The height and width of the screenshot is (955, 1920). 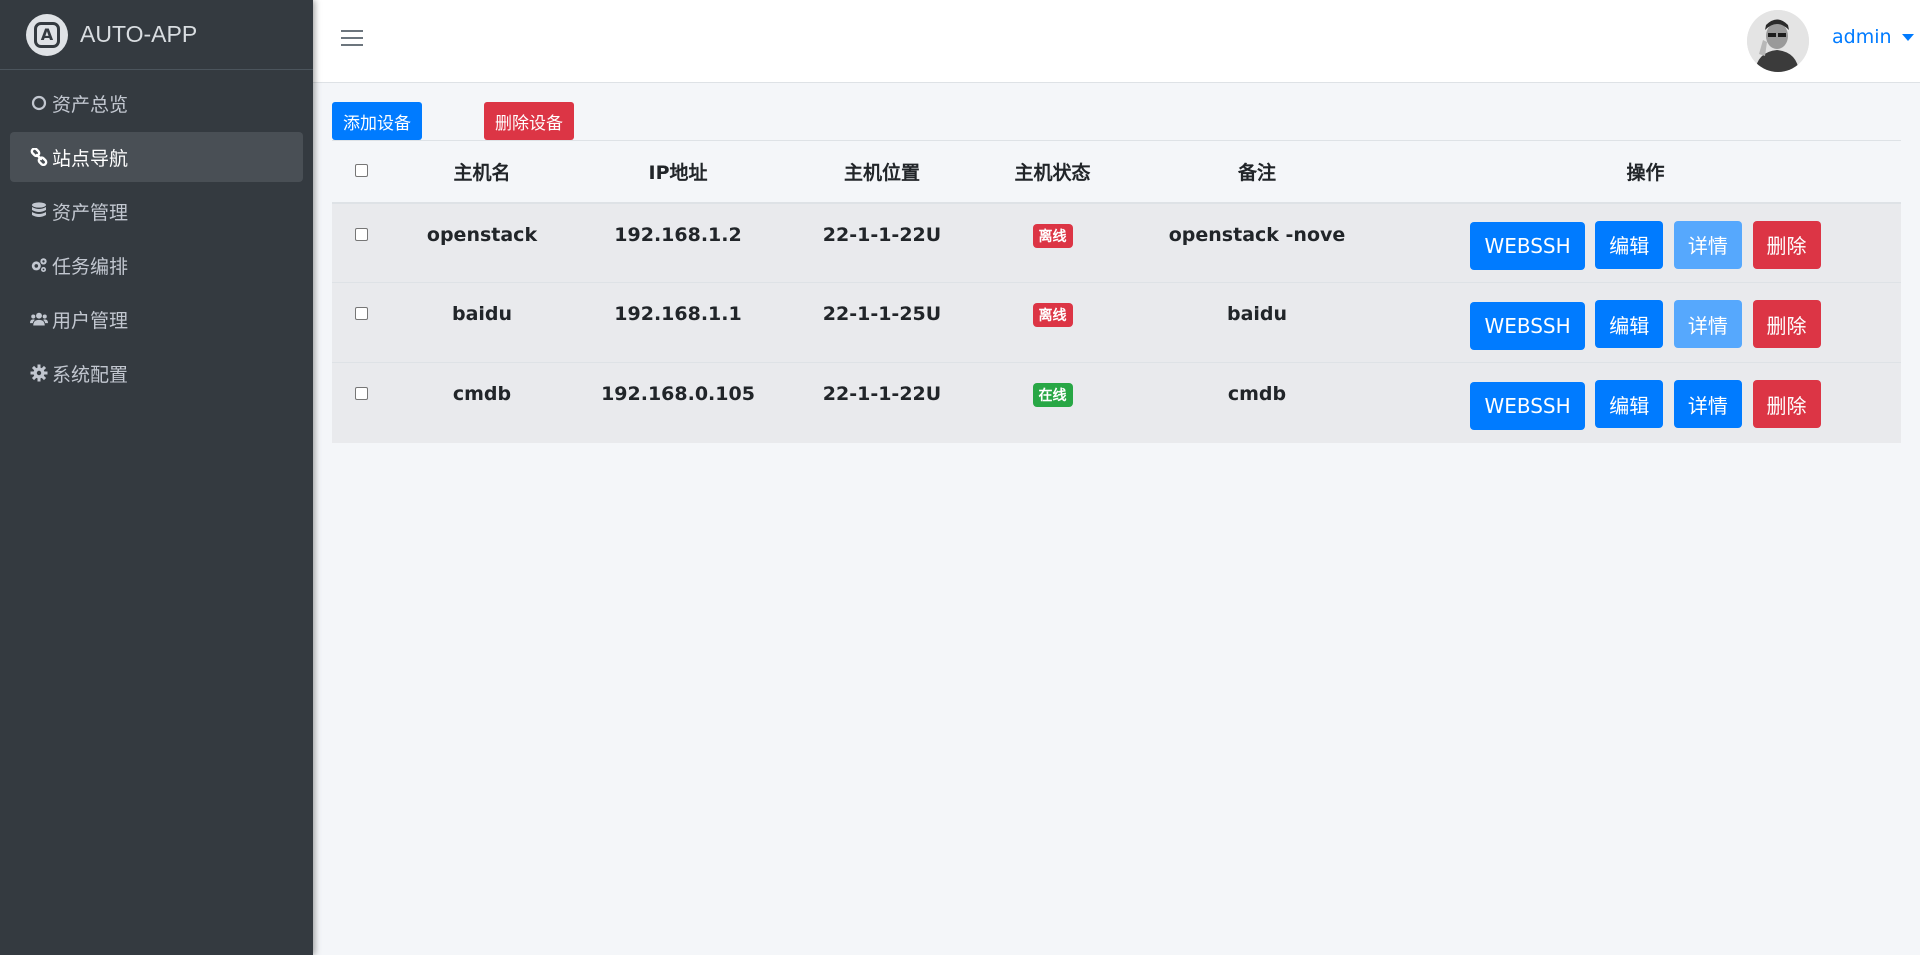 What do you see at coordinates (39, 211) in the screenshot?
I see `database-icon` at bounding box center [39, 211].